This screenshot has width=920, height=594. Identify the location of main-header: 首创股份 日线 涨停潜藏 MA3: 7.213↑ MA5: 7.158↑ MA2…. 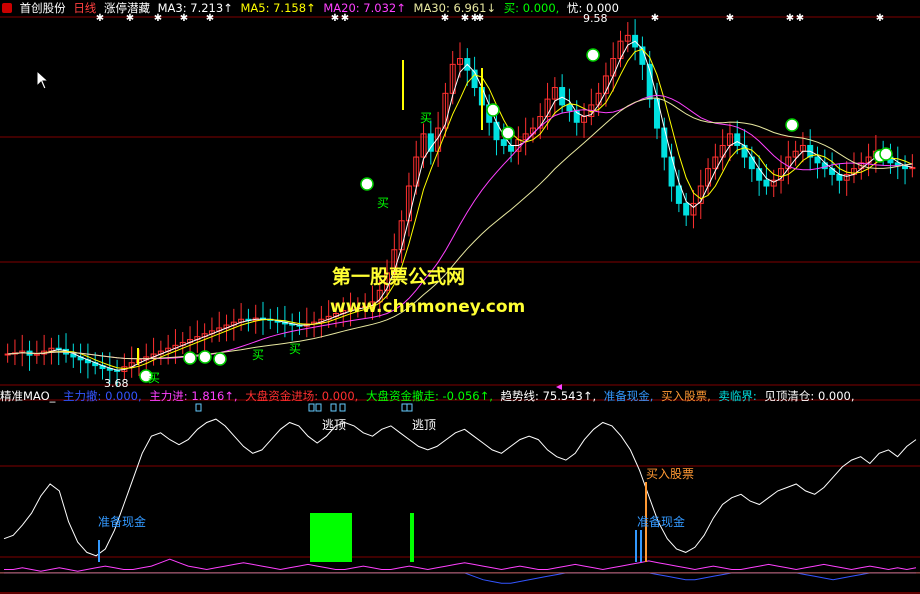
(311, 8).